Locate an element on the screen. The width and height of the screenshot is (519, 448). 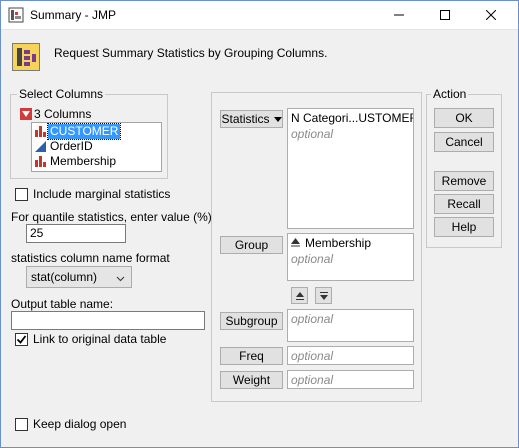
weight-drop-area: optional is located at coordinates (350, 379).